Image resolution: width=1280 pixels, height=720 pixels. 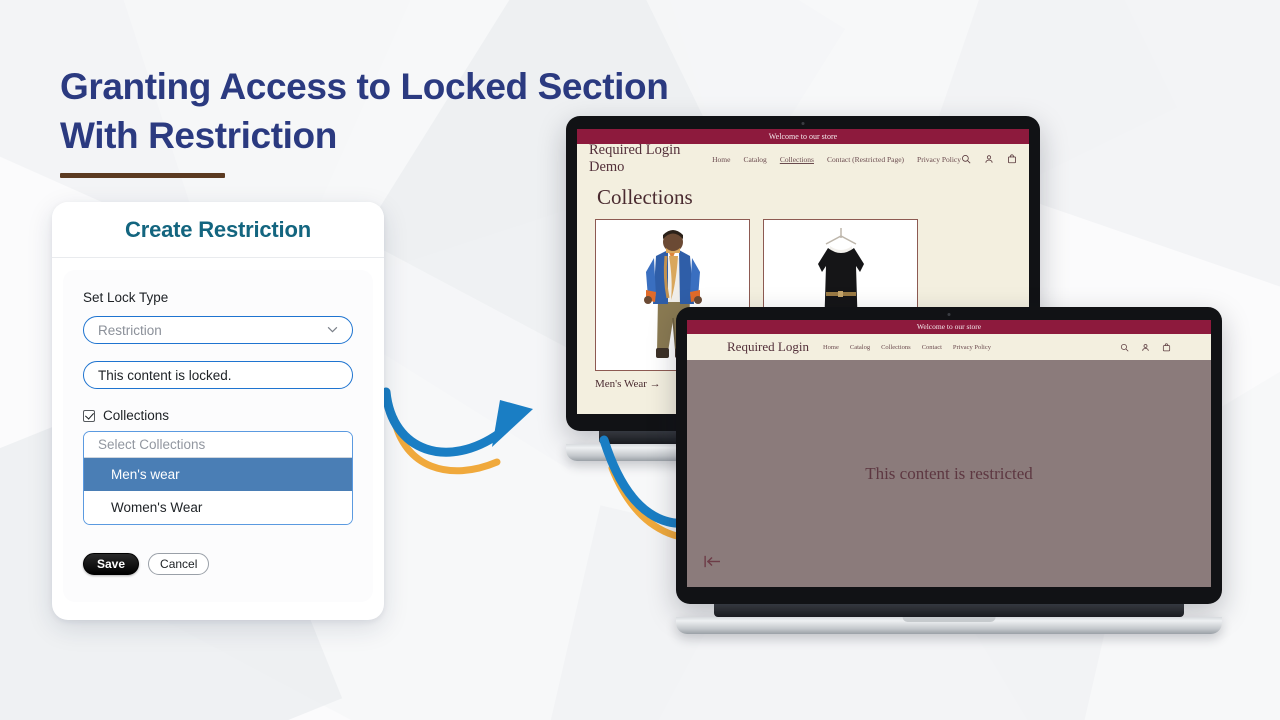 I want to click on collection-option-mens-wear: Men's wear, so click(x=218, y=474).